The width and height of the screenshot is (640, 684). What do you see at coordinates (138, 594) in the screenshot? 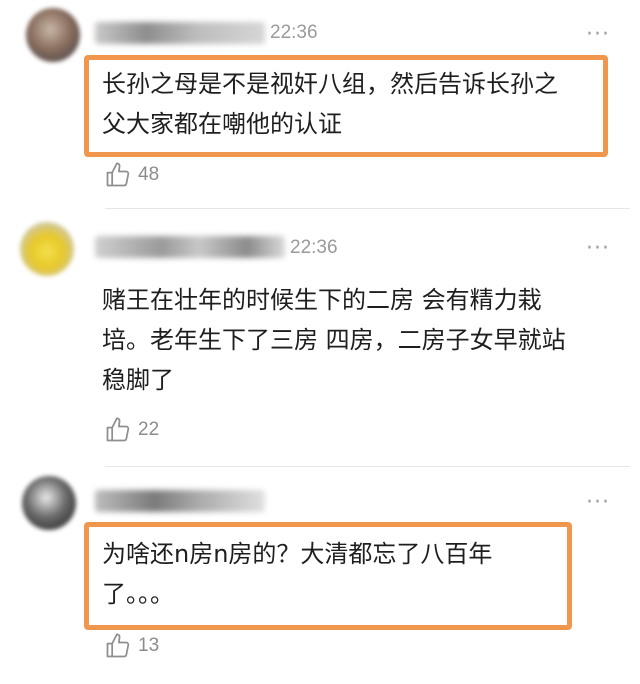
I see `comment-text-line: 了。。。` at bounding box center [138, 594].